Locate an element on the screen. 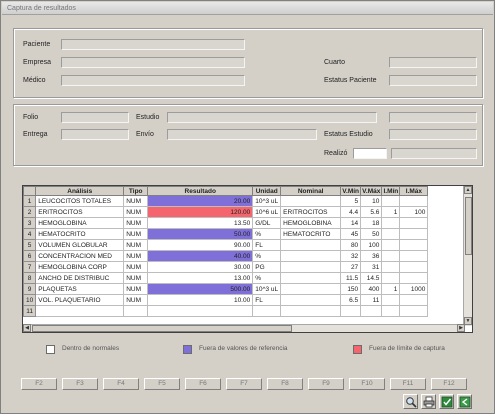  cell-unidad: FL is located at coordinates (267, 300).